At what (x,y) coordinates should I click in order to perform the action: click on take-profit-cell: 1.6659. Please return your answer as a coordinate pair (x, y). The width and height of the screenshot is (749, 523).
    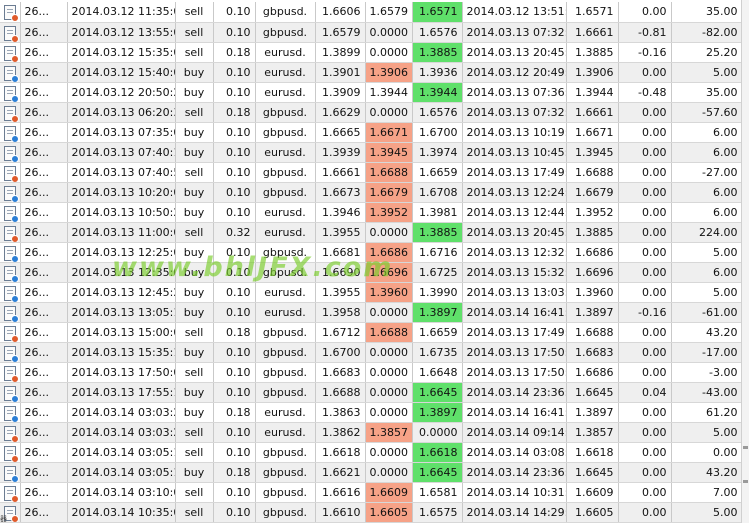
    Looking at the image, I should click on (437, 172).